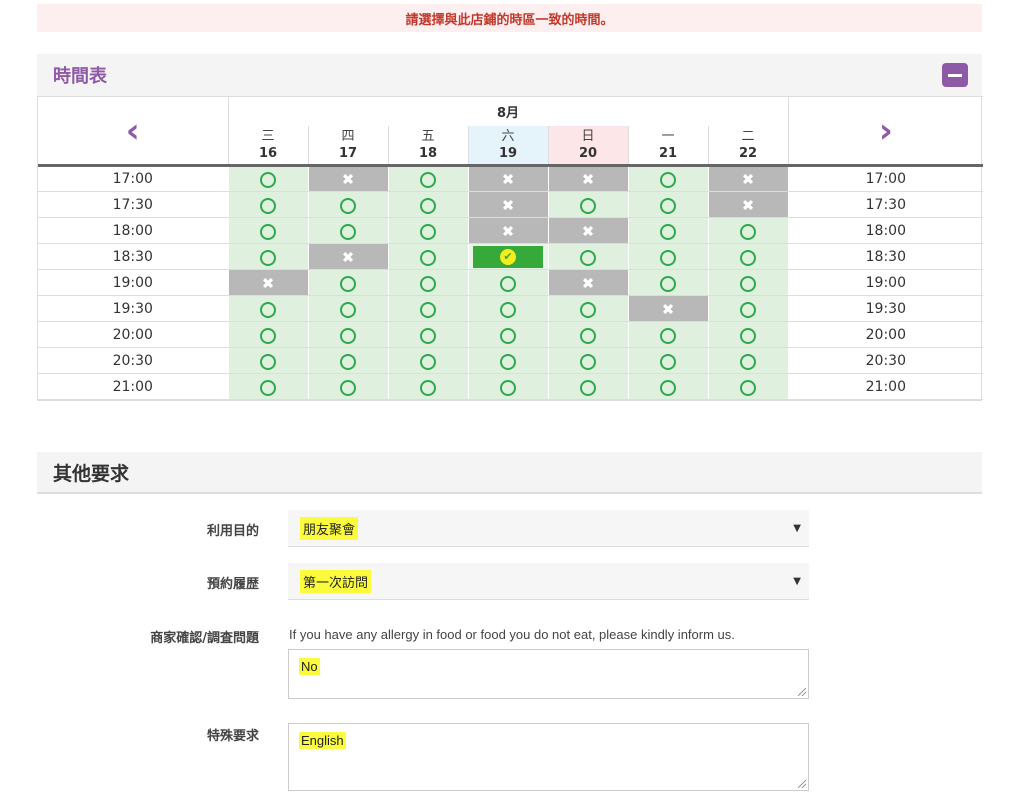  I want to click on chevron-left-icon: ‹, so click(133, 131).